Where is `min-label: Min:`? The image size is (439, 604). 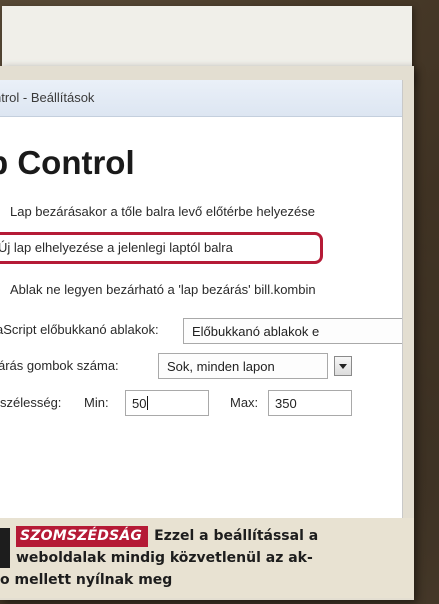 min-label: Min: is located at coordinates (96, 402).